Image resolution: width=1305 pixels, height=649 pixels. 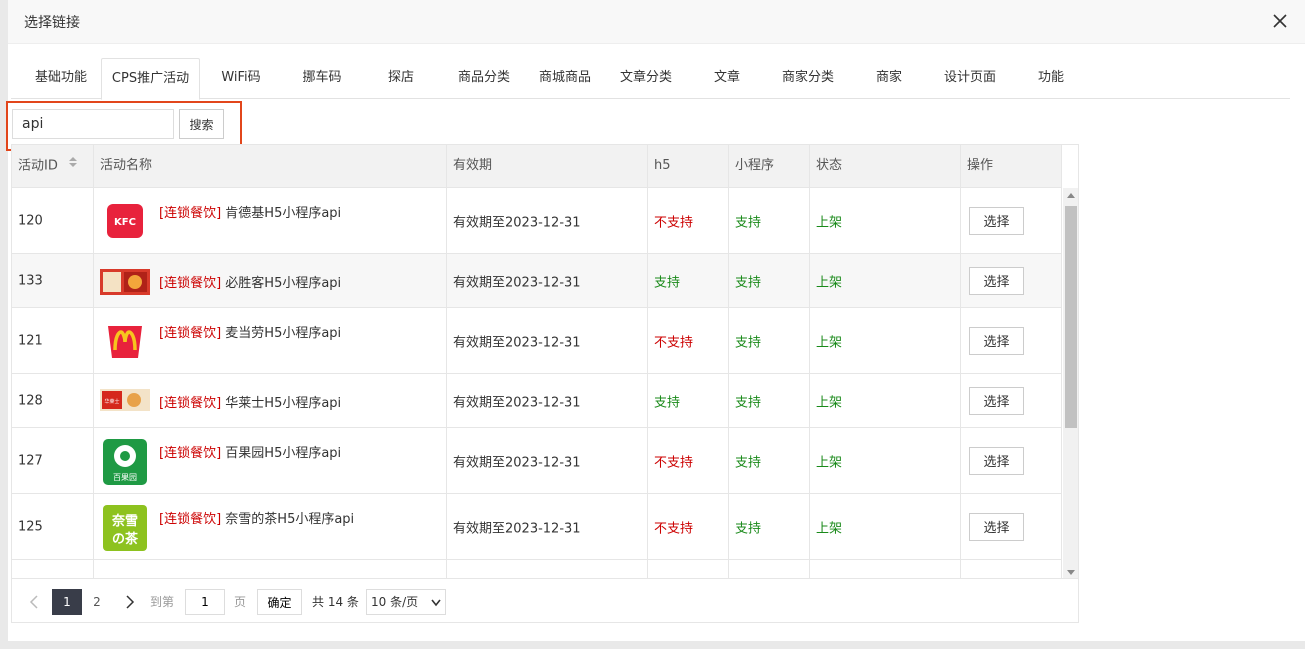 I want to click on pagination: 1 2 到第 页 确定 共 14 条 10 条/页, so click(x=545, y=601).